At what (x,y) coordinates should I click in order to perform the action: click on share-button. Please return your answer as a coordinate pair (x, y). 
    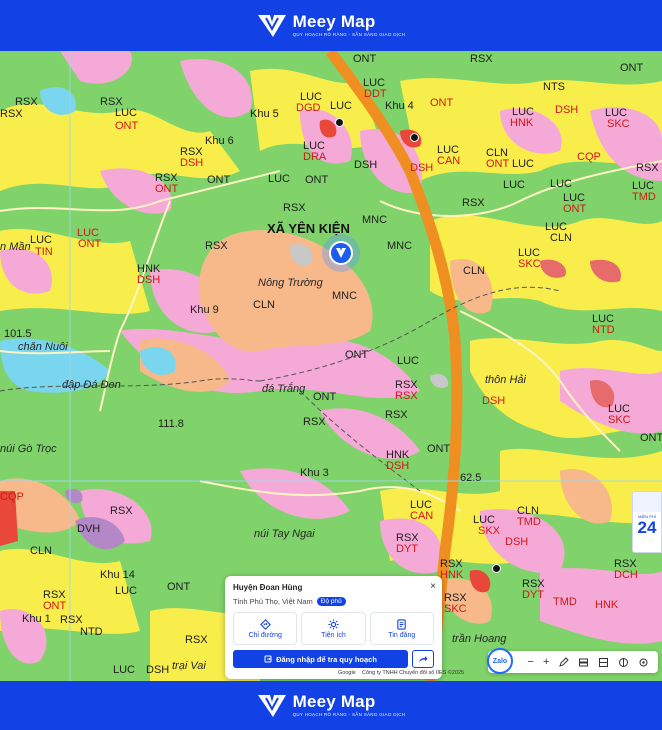
    Looking at the image, I should click on (423, 659).